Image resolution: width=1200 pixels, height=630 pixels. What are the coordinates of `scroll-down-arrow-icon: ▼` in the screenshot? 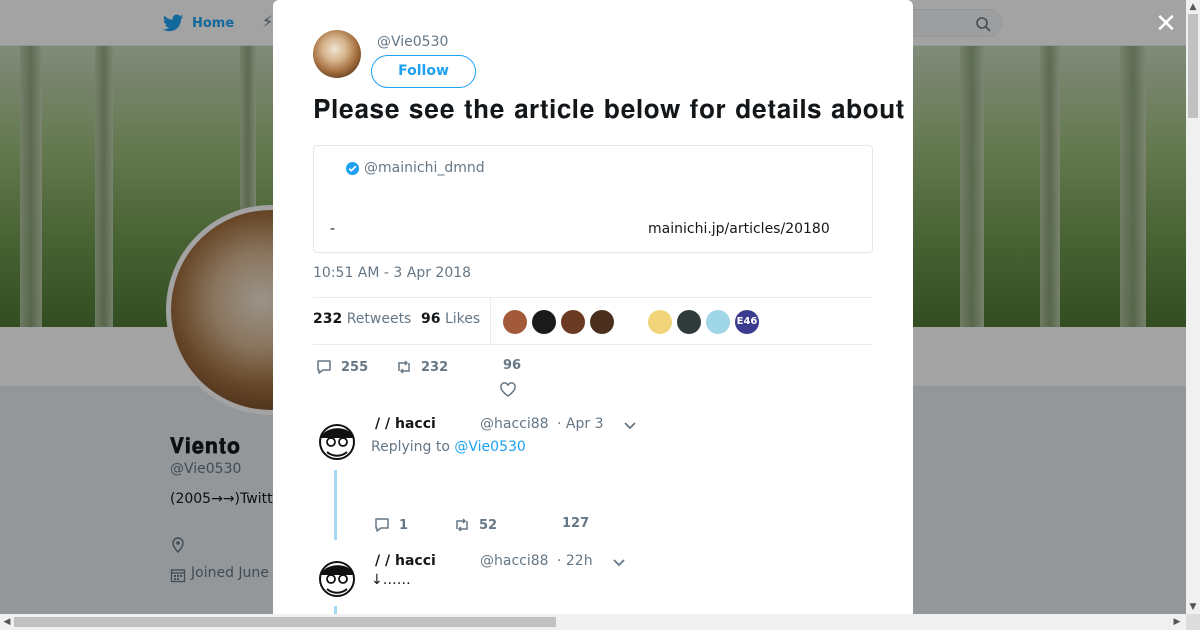 It's located at (1193, 607).